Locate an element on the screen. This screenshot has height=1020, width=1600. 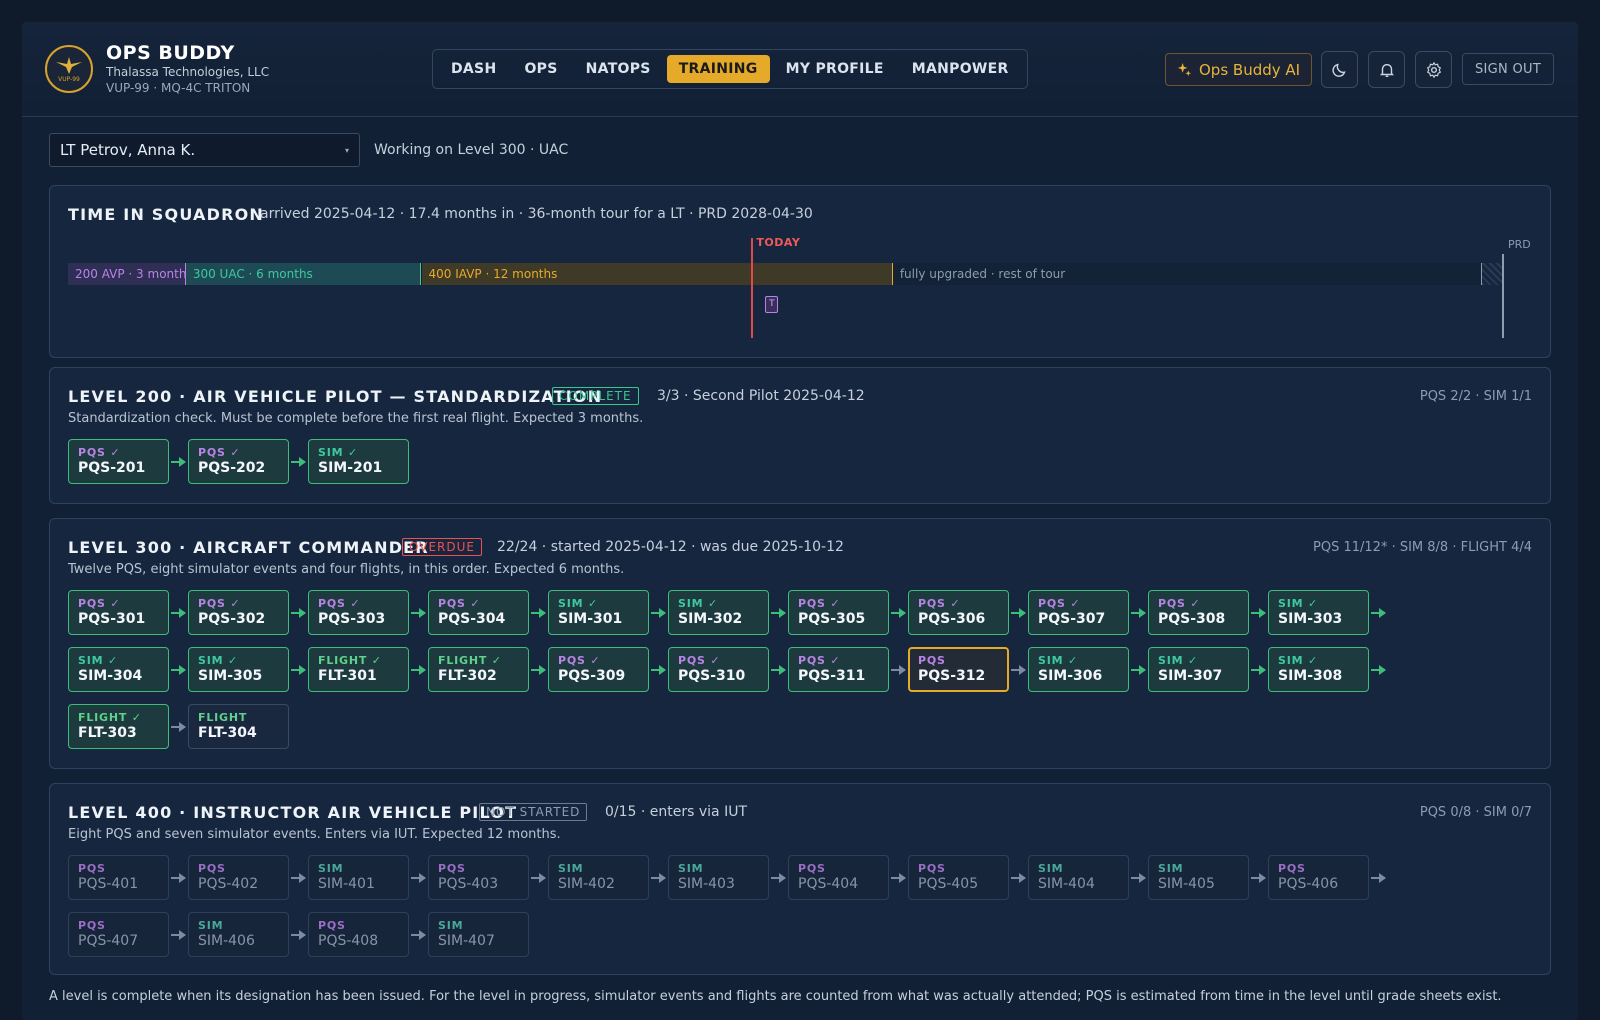
training-node-sim-401: SIM SIM-401 is located at coordinates (358, 877).